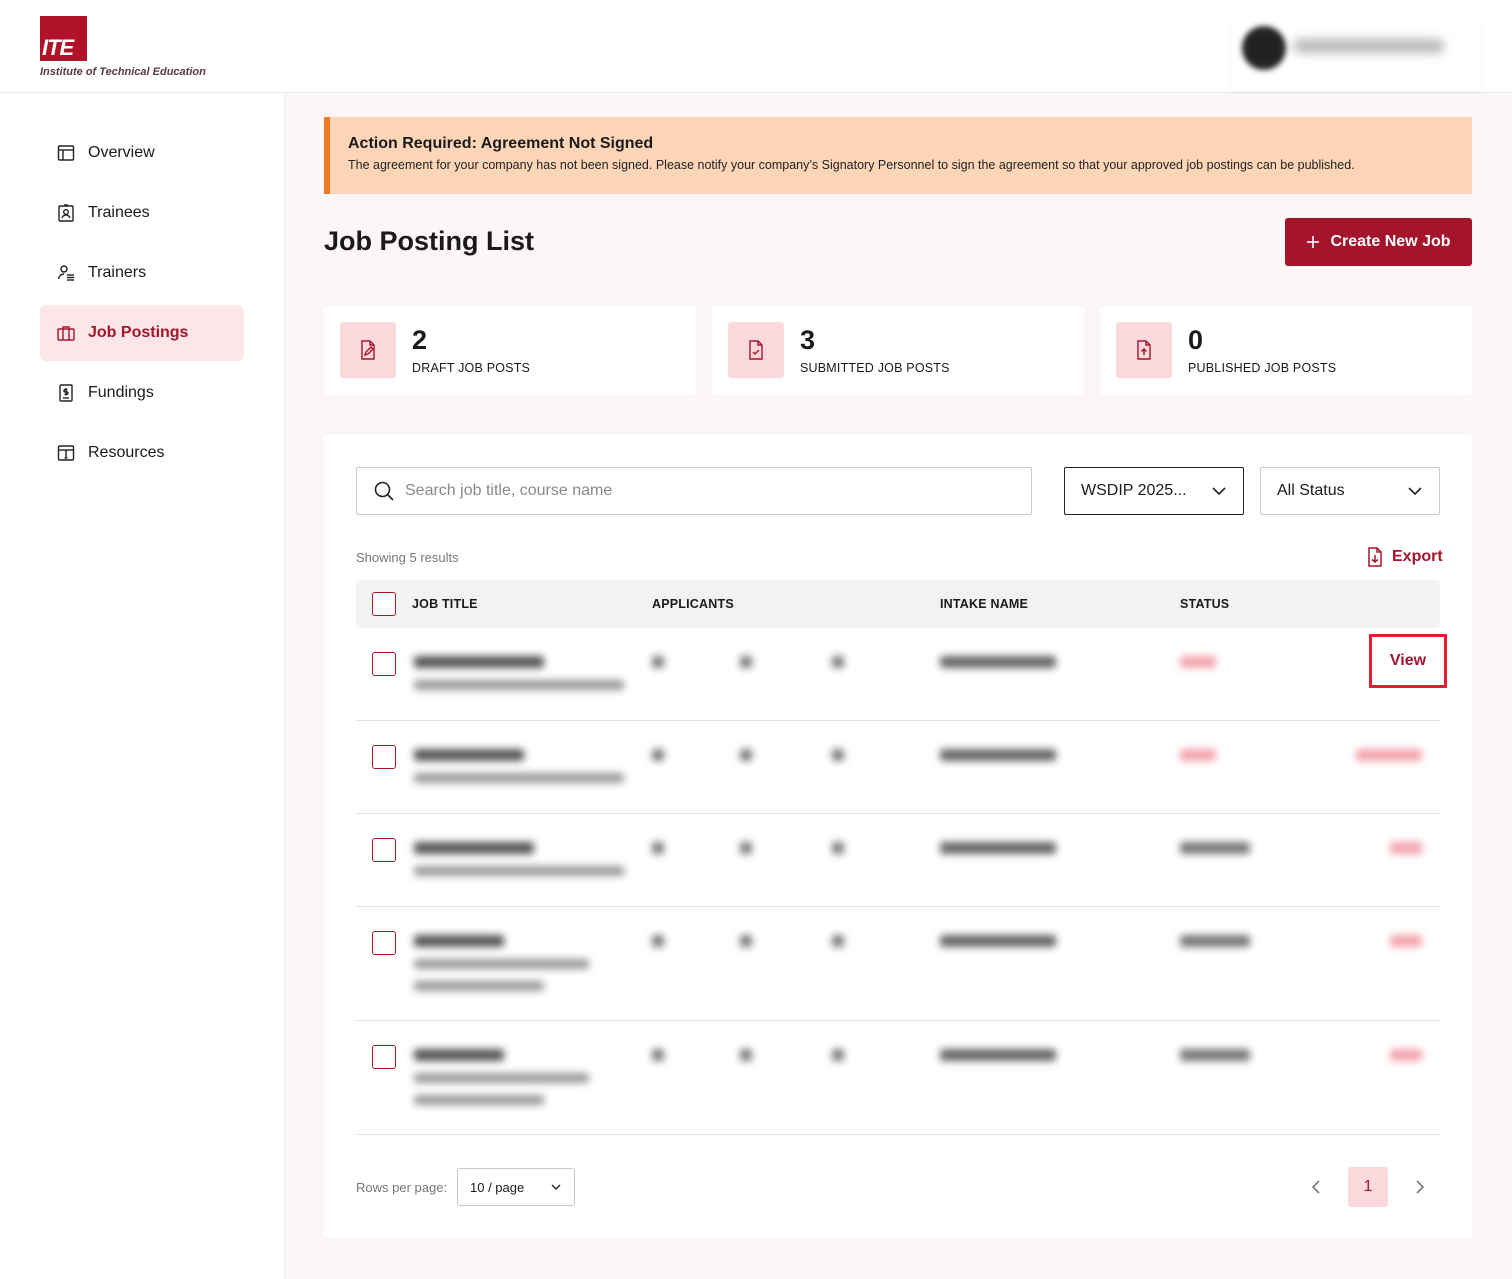 Image resolution: width=1512 pixels, height=1279 pixels. Describe the element at coordinates (66, 153) in the screenshot. I see `layout-icon` at that location.